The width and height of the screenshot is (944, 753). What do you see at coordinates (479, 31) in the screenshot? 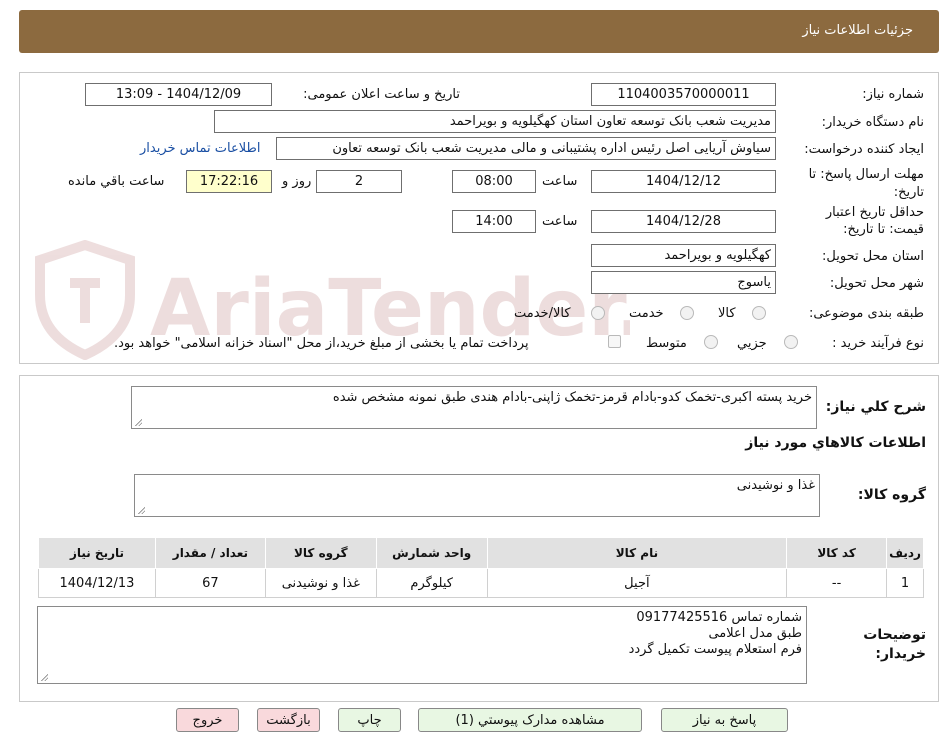
I see `page-header: جزئیات اطلاعات نیاز` at bounding box center [479, 31].